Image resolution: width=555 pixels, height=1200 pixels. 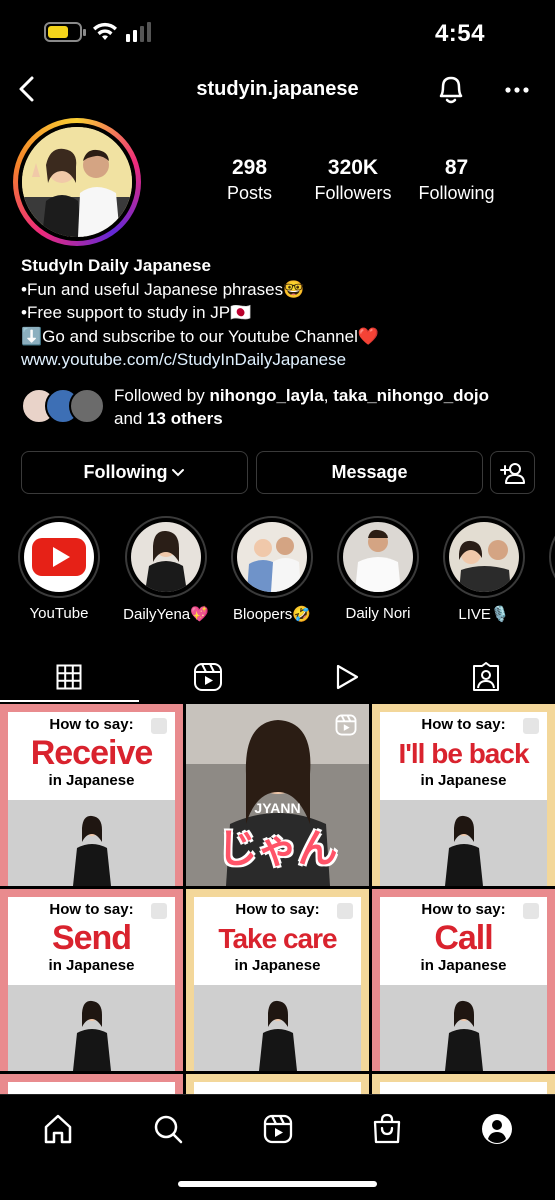 I want to click on profile-actions: Following Message, so click(x=278, y=472).